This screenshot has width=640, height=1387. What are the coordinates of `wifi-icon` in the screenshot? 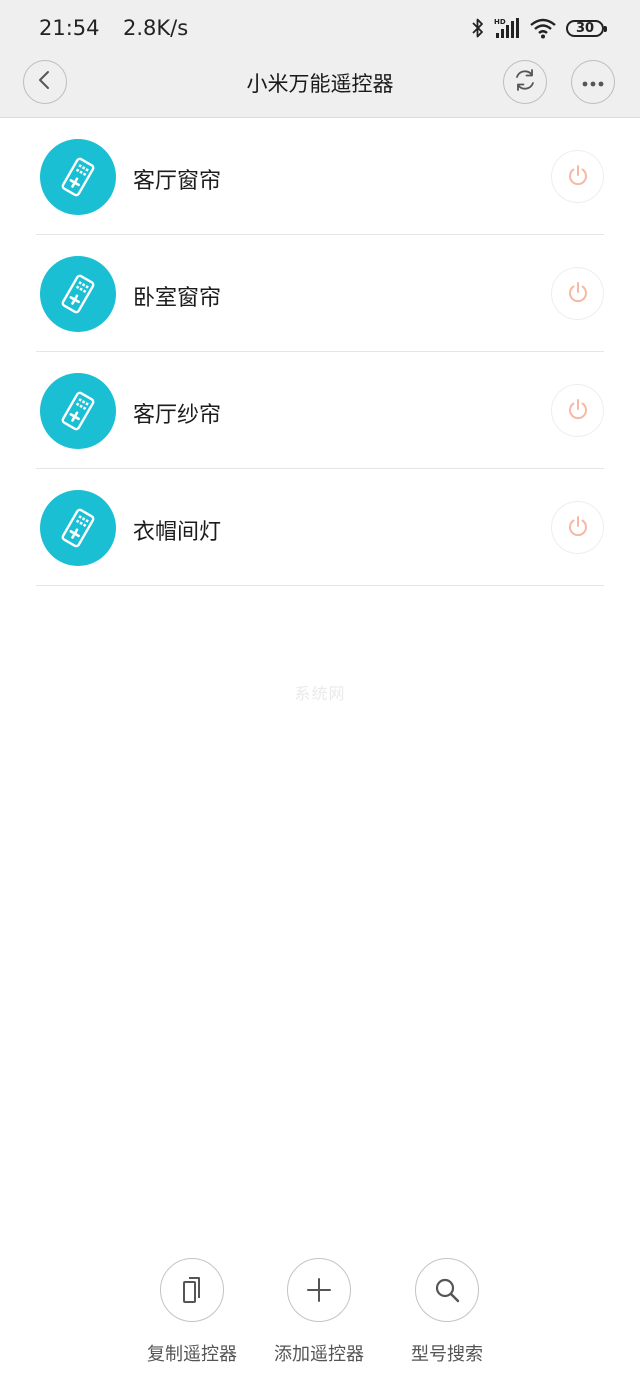 It's located at (543, 28).